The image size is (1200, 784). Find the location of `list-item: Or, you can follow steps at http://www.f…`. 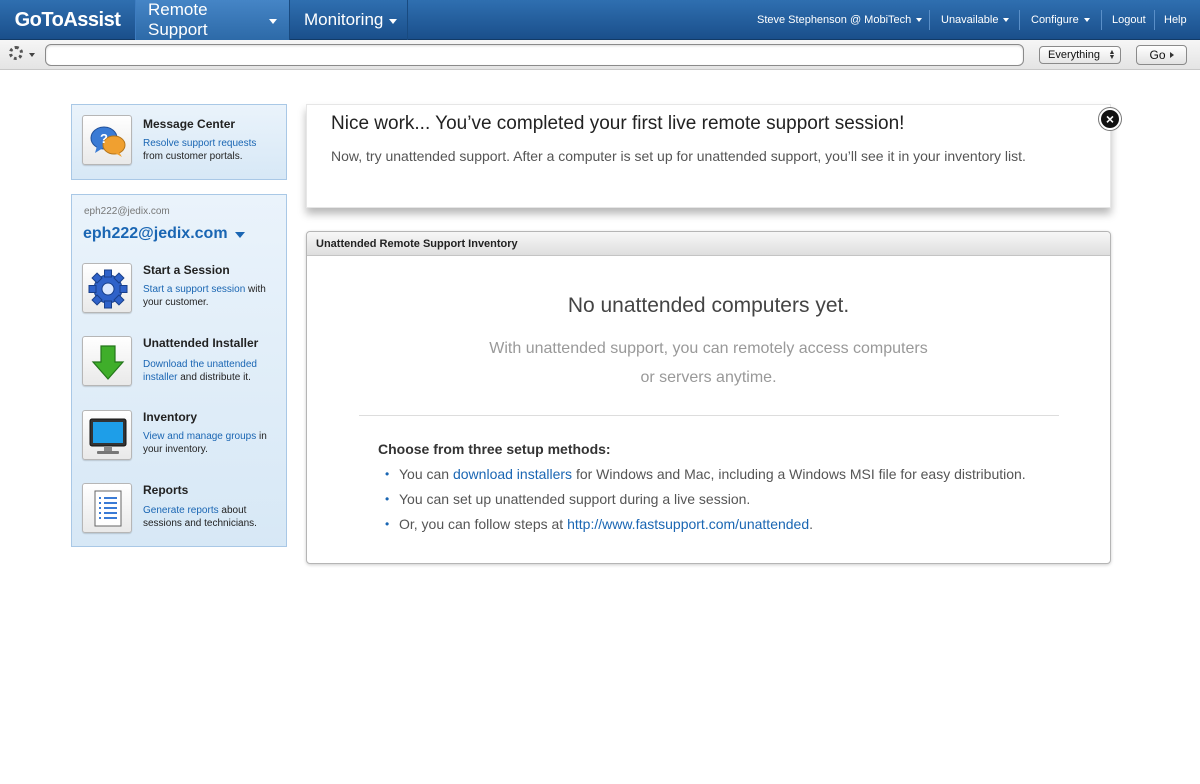

list-item: Or, you can follow steps at http://www.f… is located at coordinates (735, 524).